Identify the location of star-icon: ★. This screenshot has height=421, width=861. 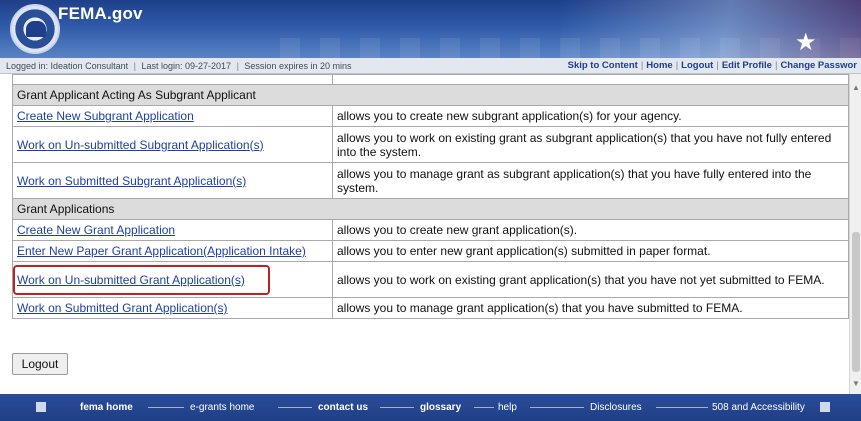
(806, 42).